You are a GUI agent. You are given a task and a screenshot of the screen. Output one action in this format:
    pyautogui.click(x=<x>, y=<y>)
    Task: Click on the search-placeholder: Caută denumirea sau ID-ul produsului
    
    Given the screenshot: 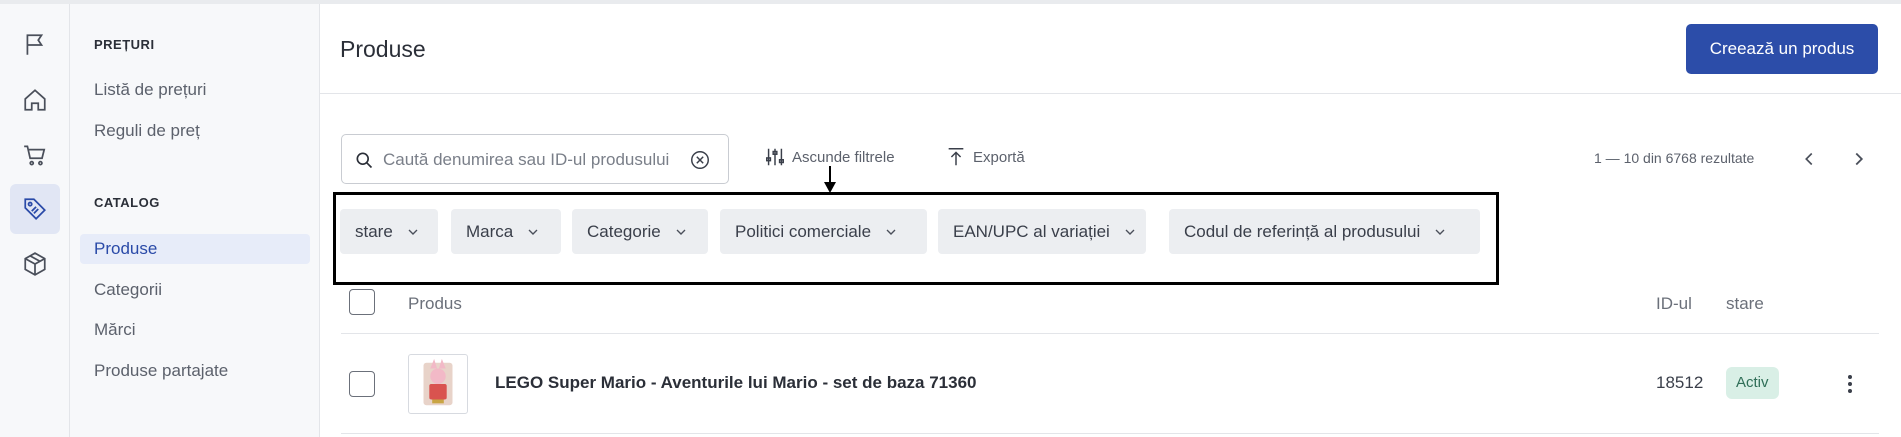 What is the action you would take?
    pyautogui.click(x=526, y=159)
    